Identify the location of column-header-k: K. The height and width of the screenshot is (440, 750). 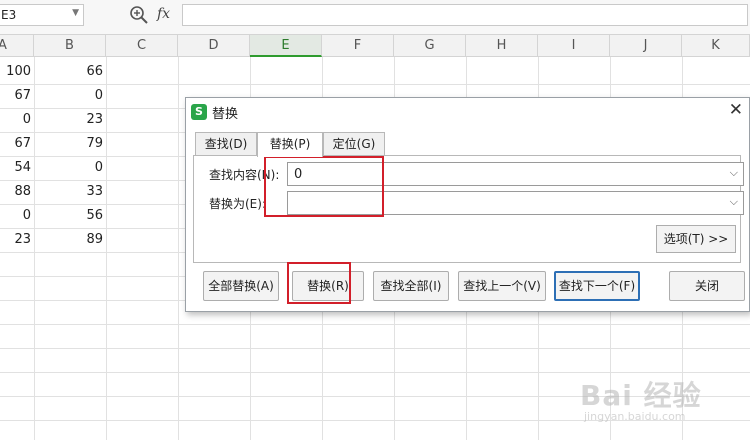
(716, 46).